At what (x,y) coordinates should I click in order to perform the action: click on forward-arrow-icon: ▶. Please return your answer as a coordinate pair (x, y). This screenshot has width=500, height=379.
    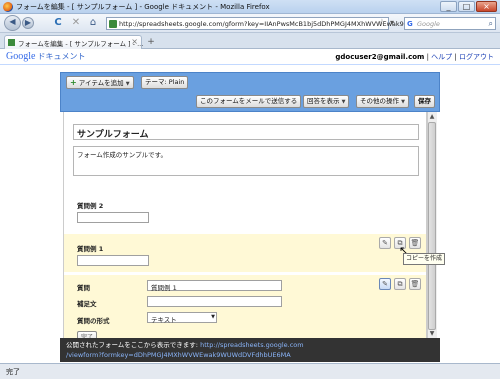
    Looking at the image, I should click on (28, 22).